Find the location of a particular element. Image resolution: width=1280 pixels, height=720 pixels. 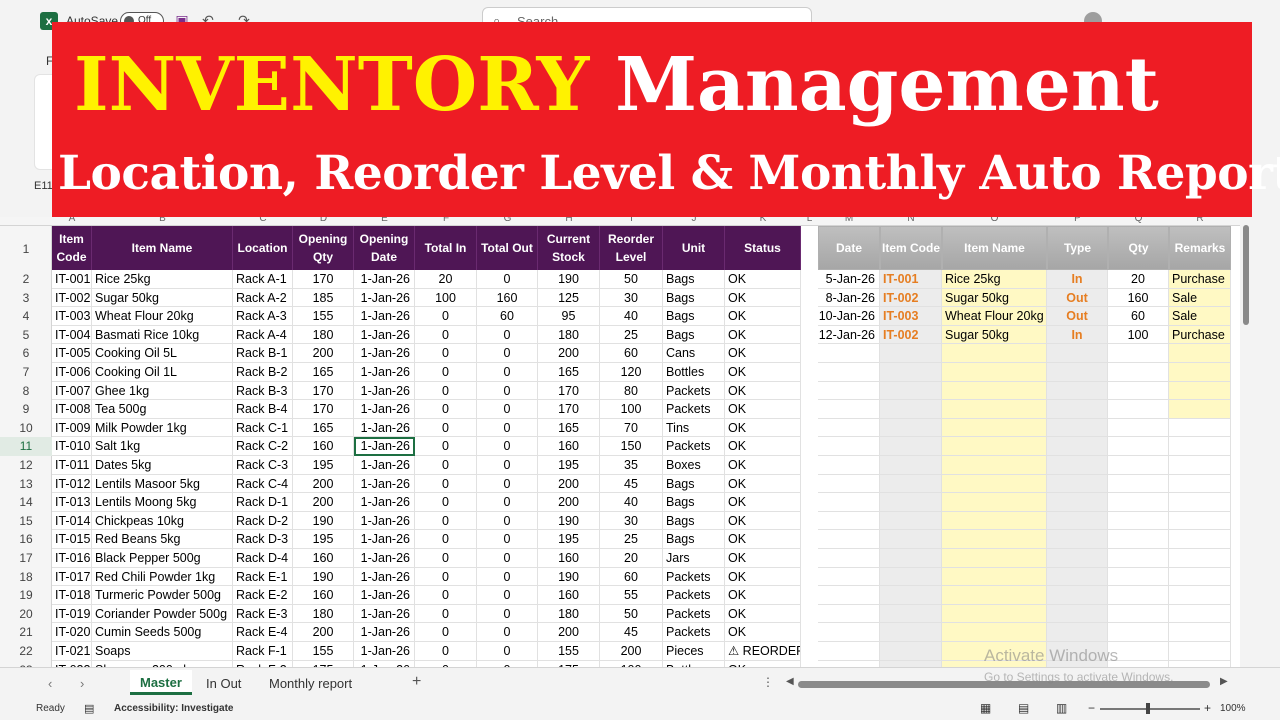

table-cell: IT-005 is located at coordinates (72, 353).